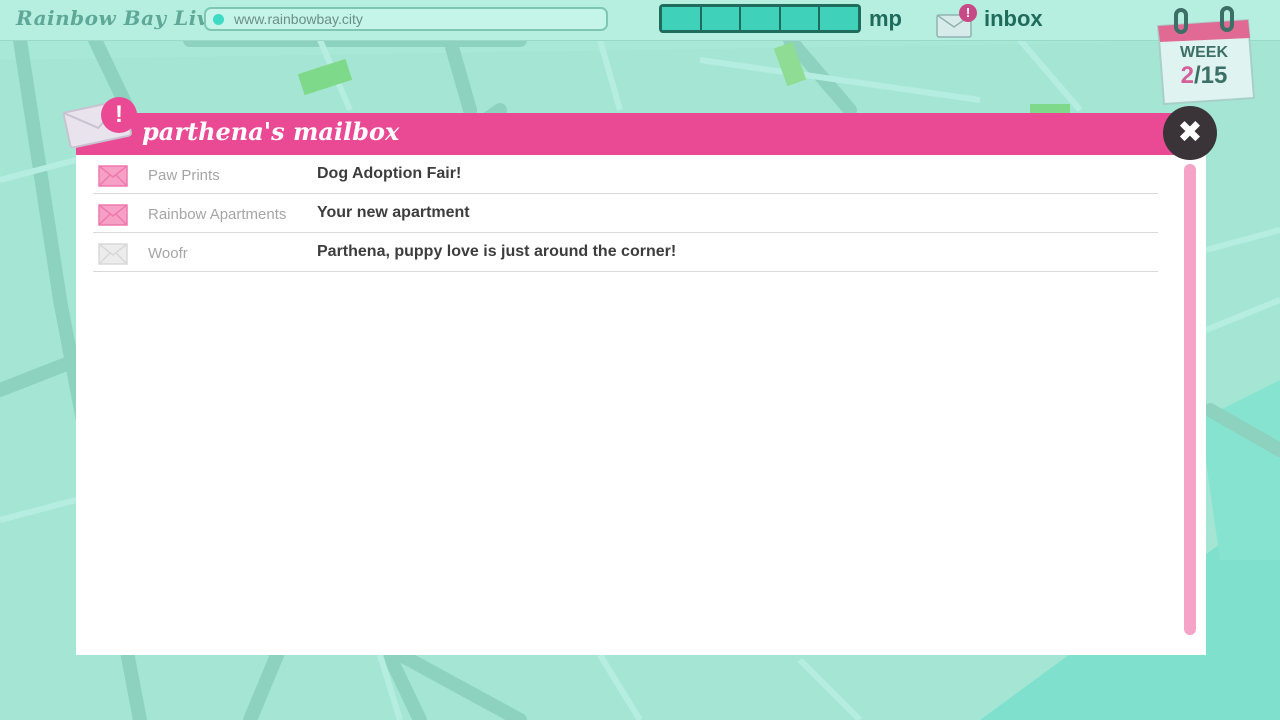  I want to click on mp-meter, so click(760, 18).